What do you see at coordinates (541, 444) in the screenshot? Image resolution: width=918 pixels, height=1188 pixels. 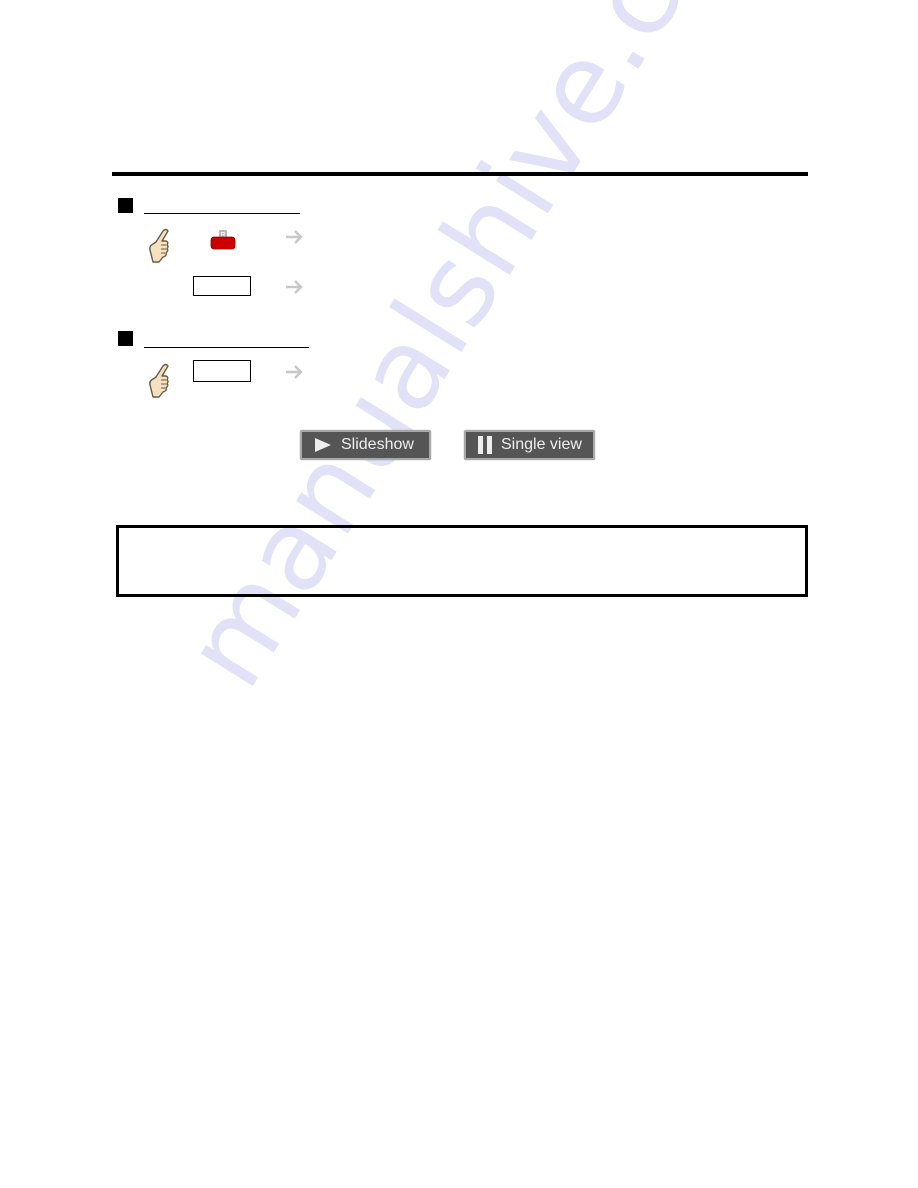 I see `single-view-button-label: Single view` at bounding box center [541, 444].